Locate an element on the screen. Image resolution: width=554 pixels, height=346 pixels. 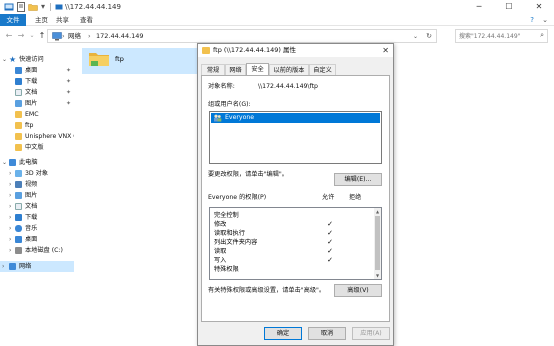
help-icon: ? is located at coordinates (532, 20).